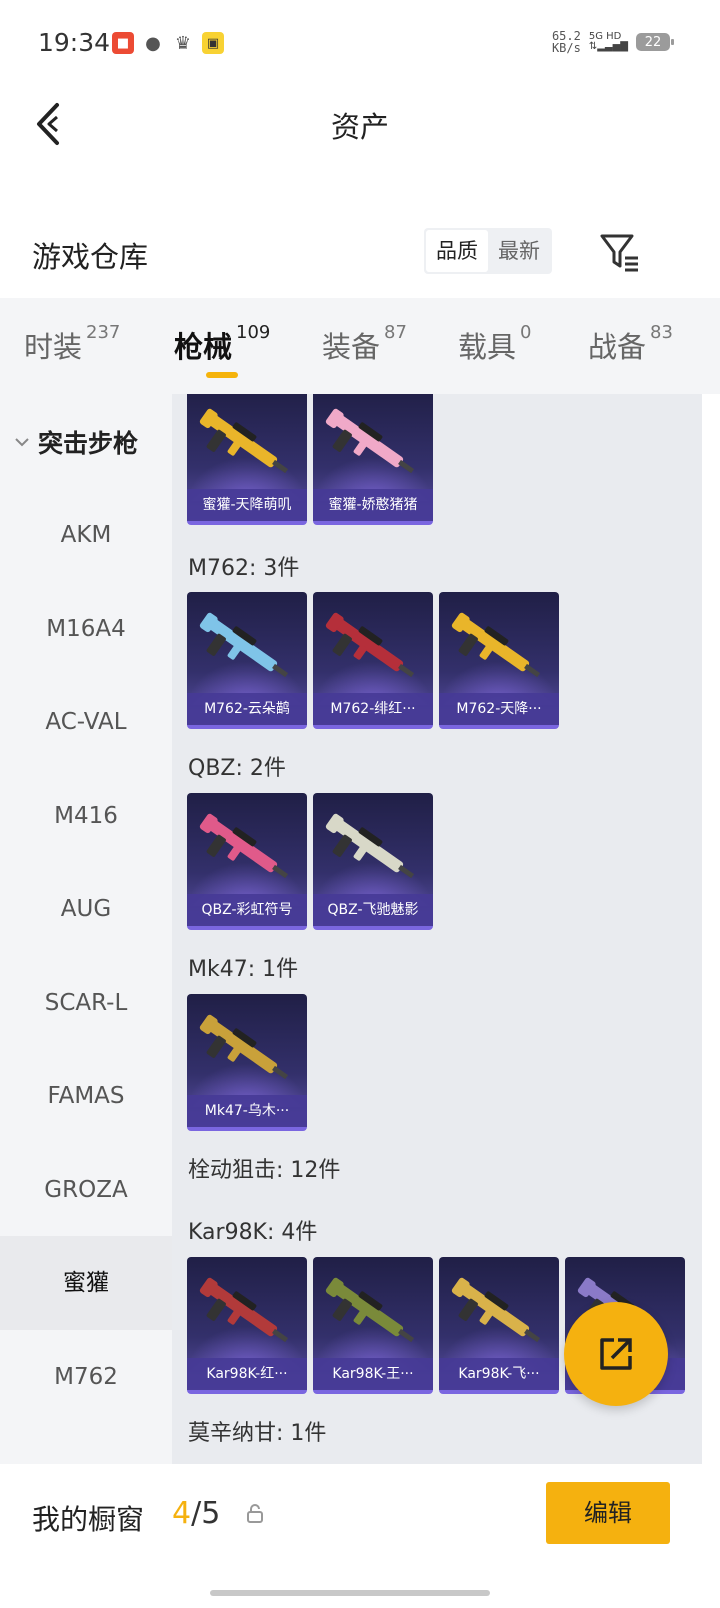 This screenshot has height=1608, width=720. What do you see at coordinates (88, 1519) in the screenshot?
I see `showcase-title: 我的橱窗` at bounding box center [88, 1519].